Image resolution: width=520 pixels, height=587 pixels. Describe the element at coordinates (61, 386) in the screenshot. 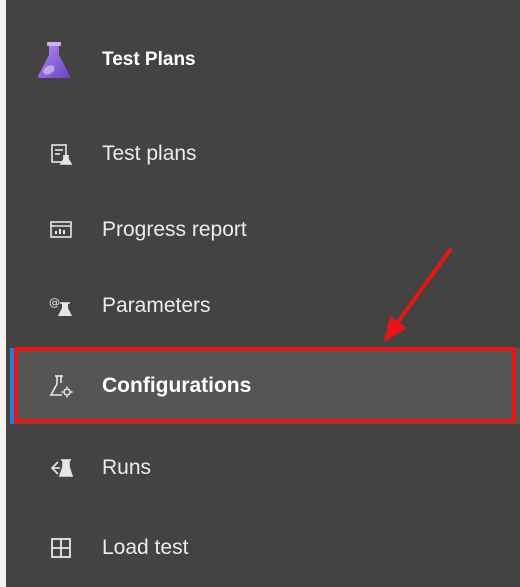

I see `configurations-icon` at that location.